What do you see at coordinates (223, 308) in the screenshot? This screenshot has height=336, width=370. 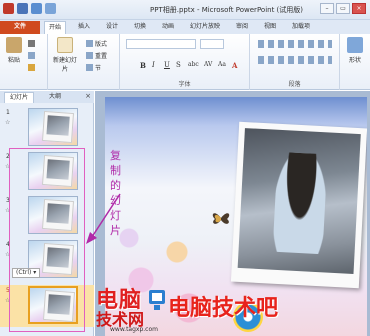 I see `watermark-brand: 电脑技术吧` at bounding box center [223, 308].